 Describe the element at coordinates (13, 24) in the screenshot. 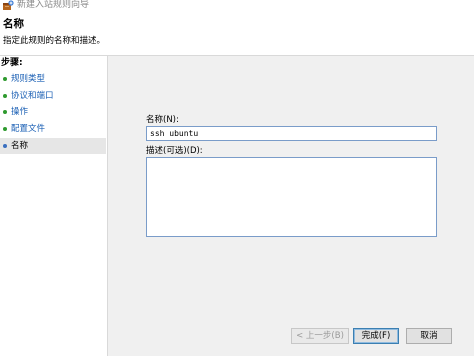

I see `page-title: 名称` at that location.